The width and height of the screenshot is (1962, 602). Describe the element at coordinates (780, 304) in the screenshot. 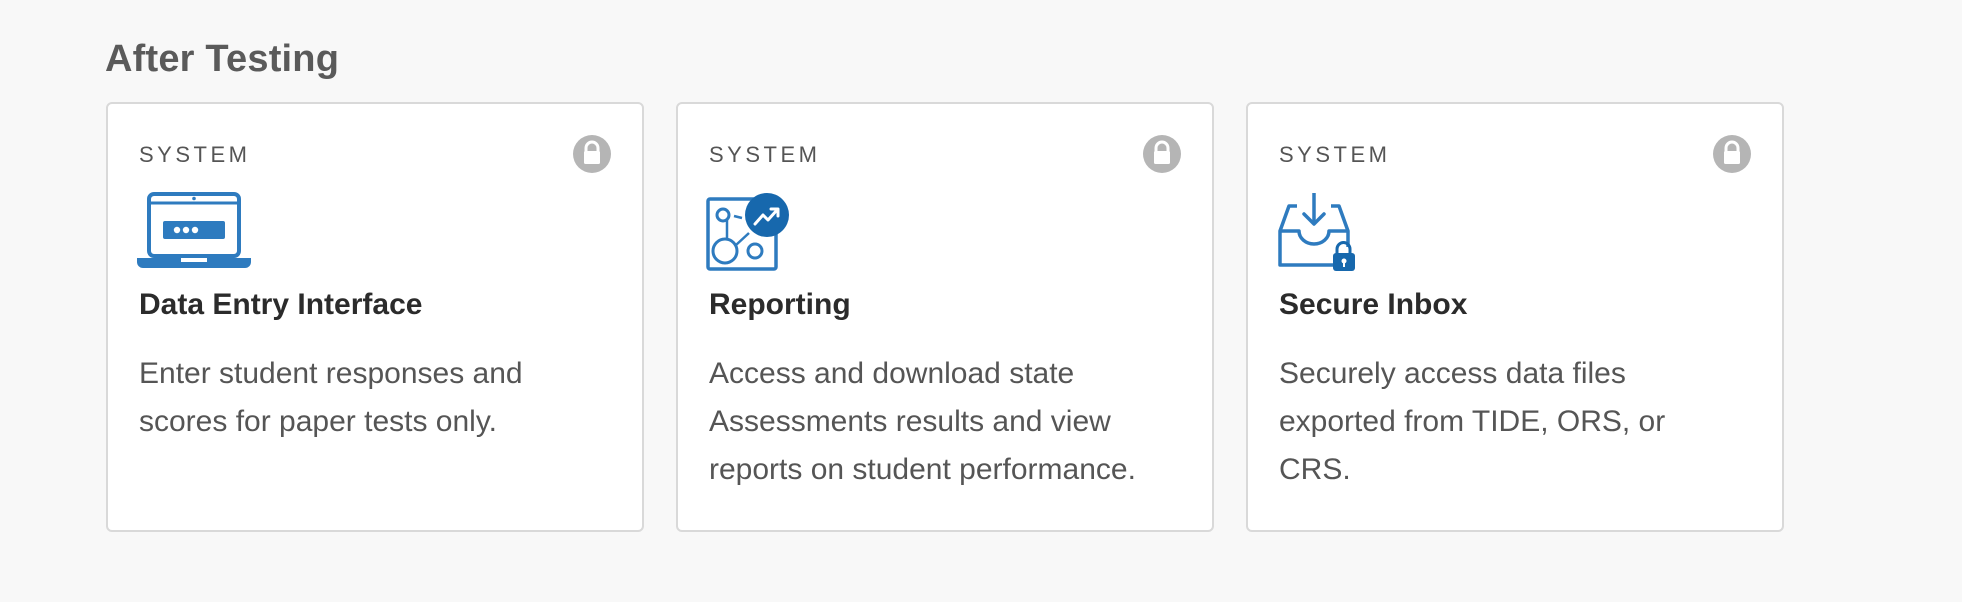

I see `card-title: Reporting` at that location.